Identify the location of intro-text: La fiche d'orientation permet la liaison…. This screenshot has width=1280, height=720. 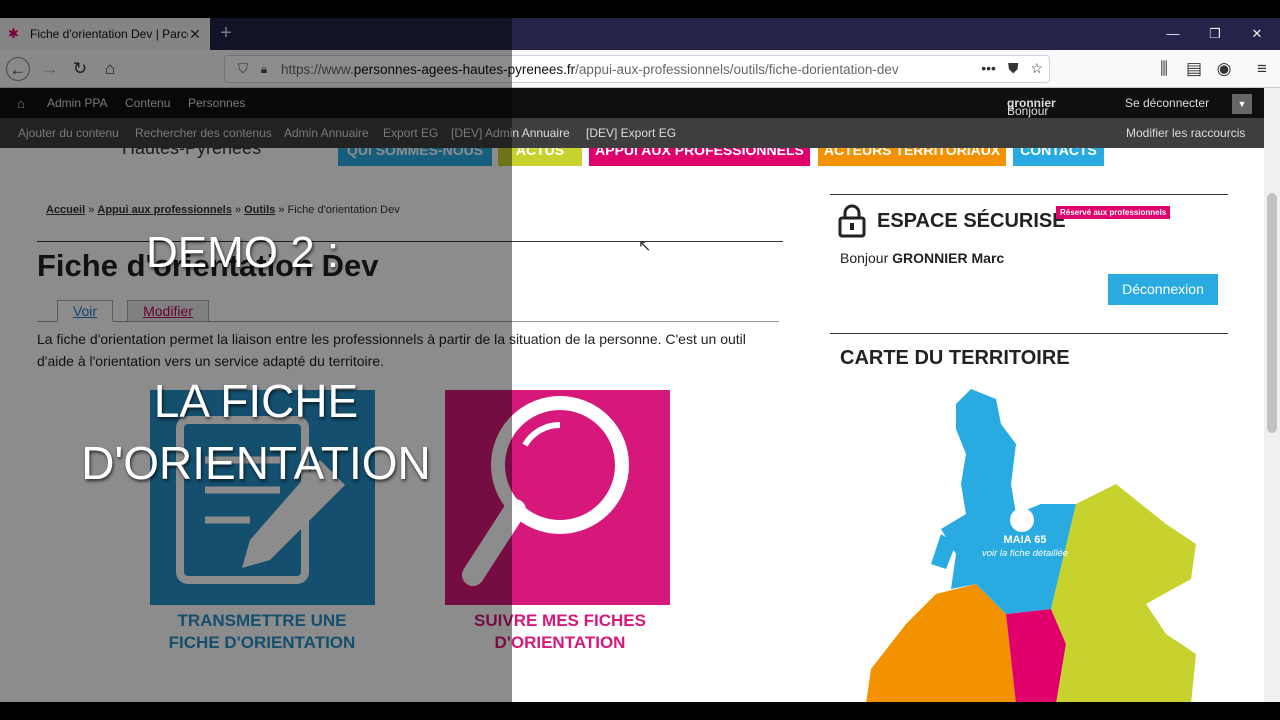
(391, 350).